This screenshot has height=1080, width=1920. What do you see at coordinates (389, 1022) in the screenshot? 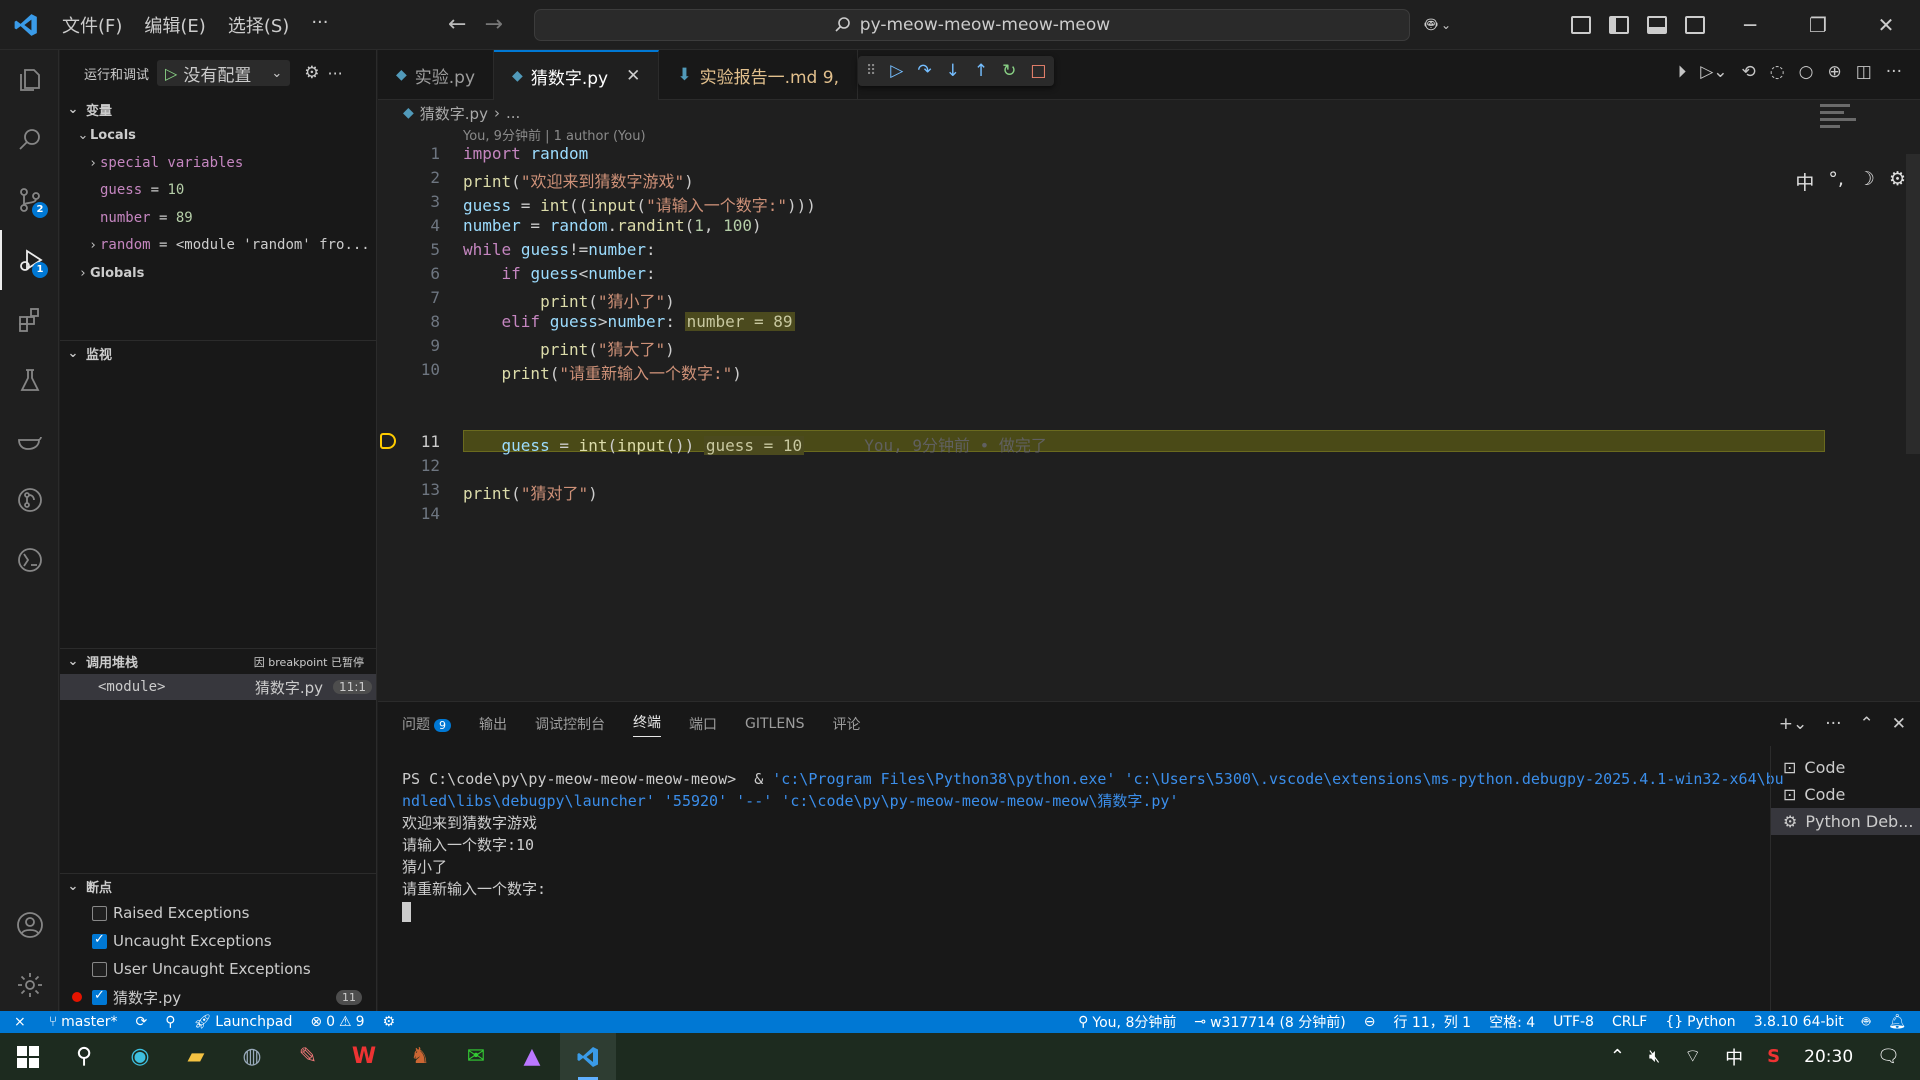
I see `debug-status-icon: ⚙` at bounding box center [389, 1022].